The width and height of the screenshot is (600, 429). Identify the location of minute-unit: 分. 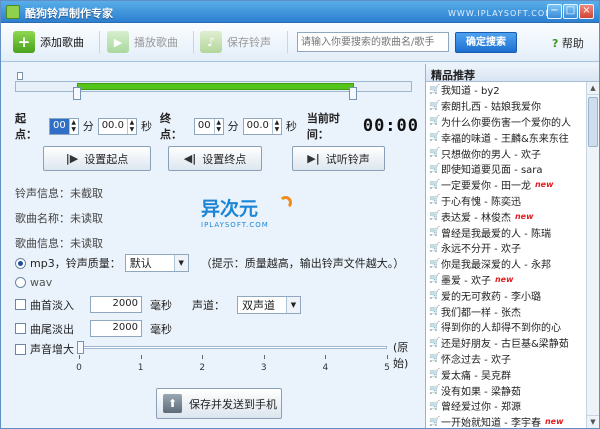
(233, 126).